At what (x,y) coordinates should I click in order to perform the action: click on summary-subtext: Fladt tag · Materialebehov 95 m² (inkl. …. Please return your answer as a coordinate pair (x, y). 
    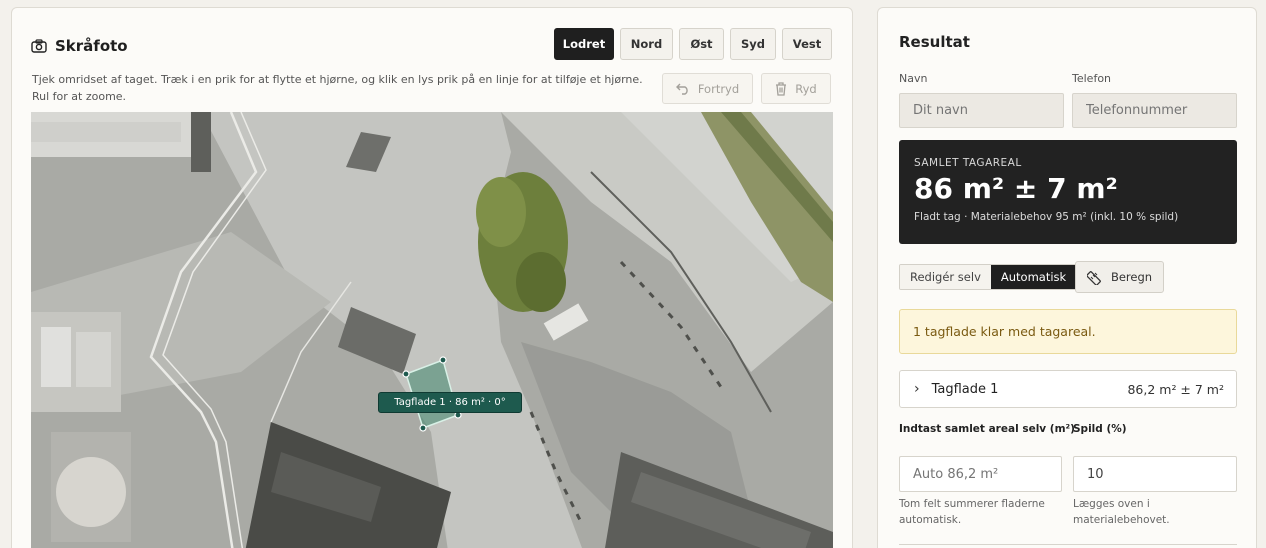
    Looking at the image, I should click on (1046, 217).